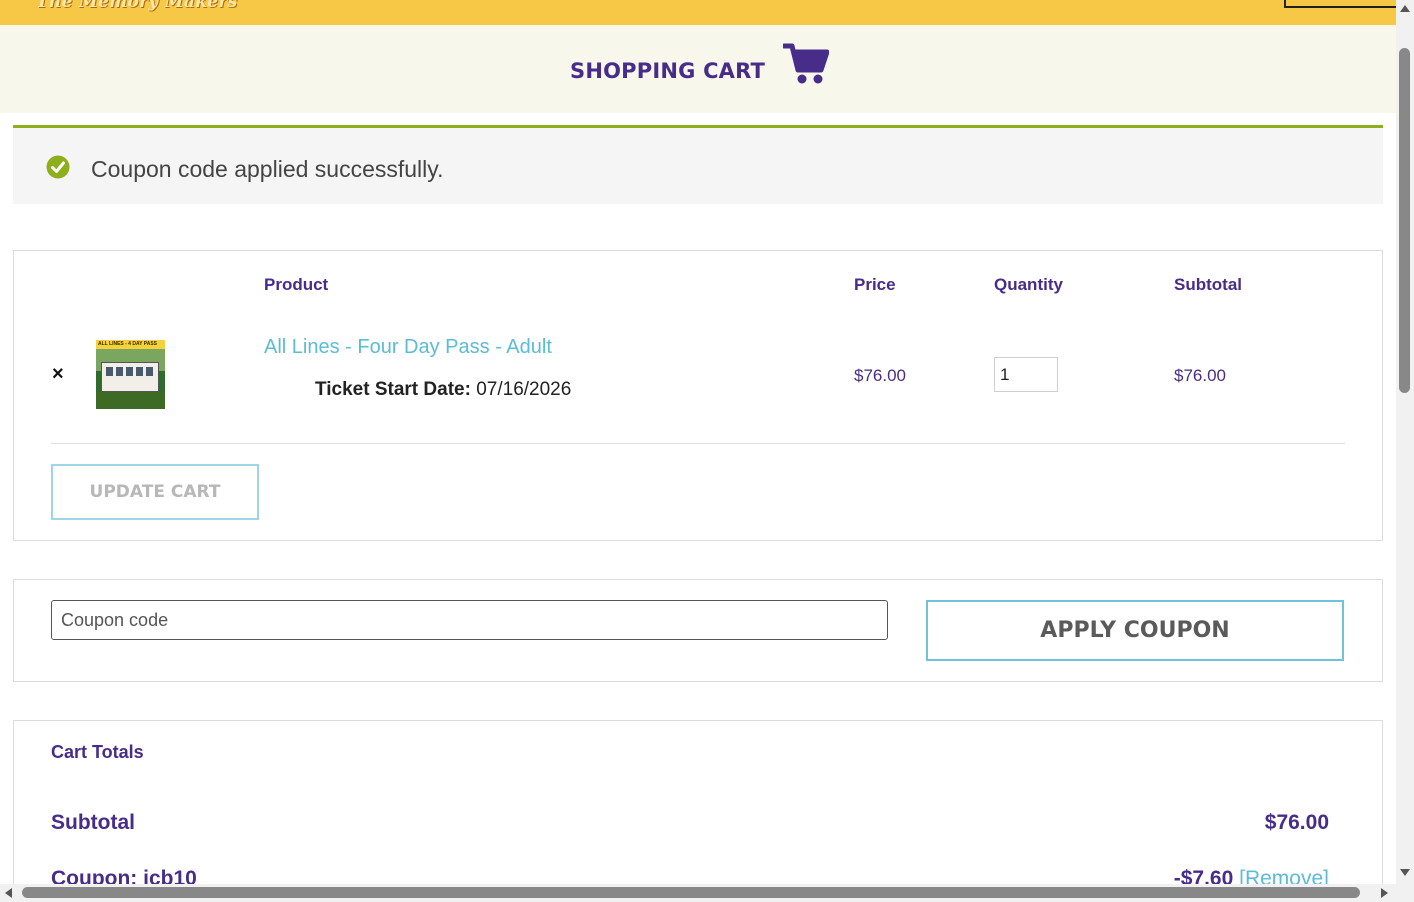  Describe the element at coordinates (1384, 893) in the screenshot. I see `scroll-right-arrow-icon` at that location.